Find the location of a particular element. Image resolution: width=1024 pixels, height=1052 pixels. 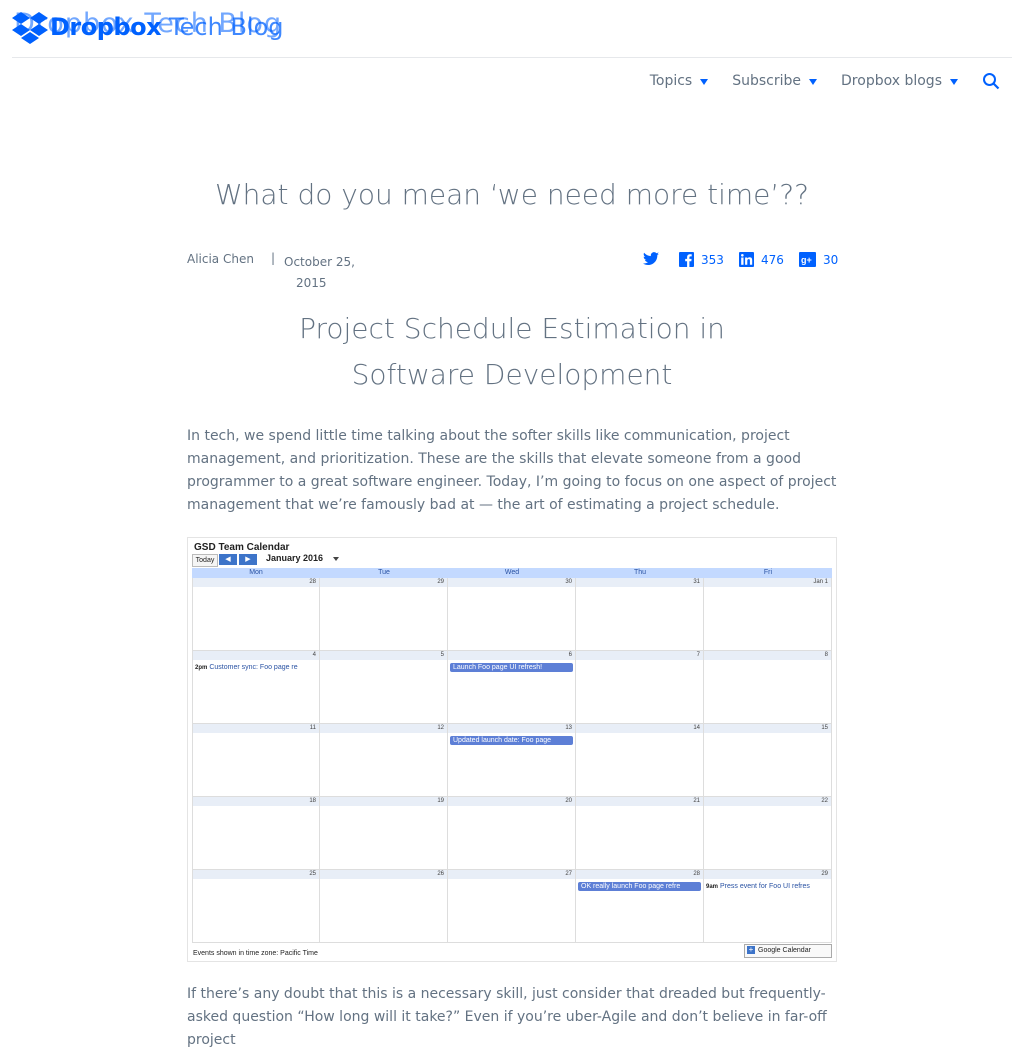

share-twitter is located at coordinates (654, 259).